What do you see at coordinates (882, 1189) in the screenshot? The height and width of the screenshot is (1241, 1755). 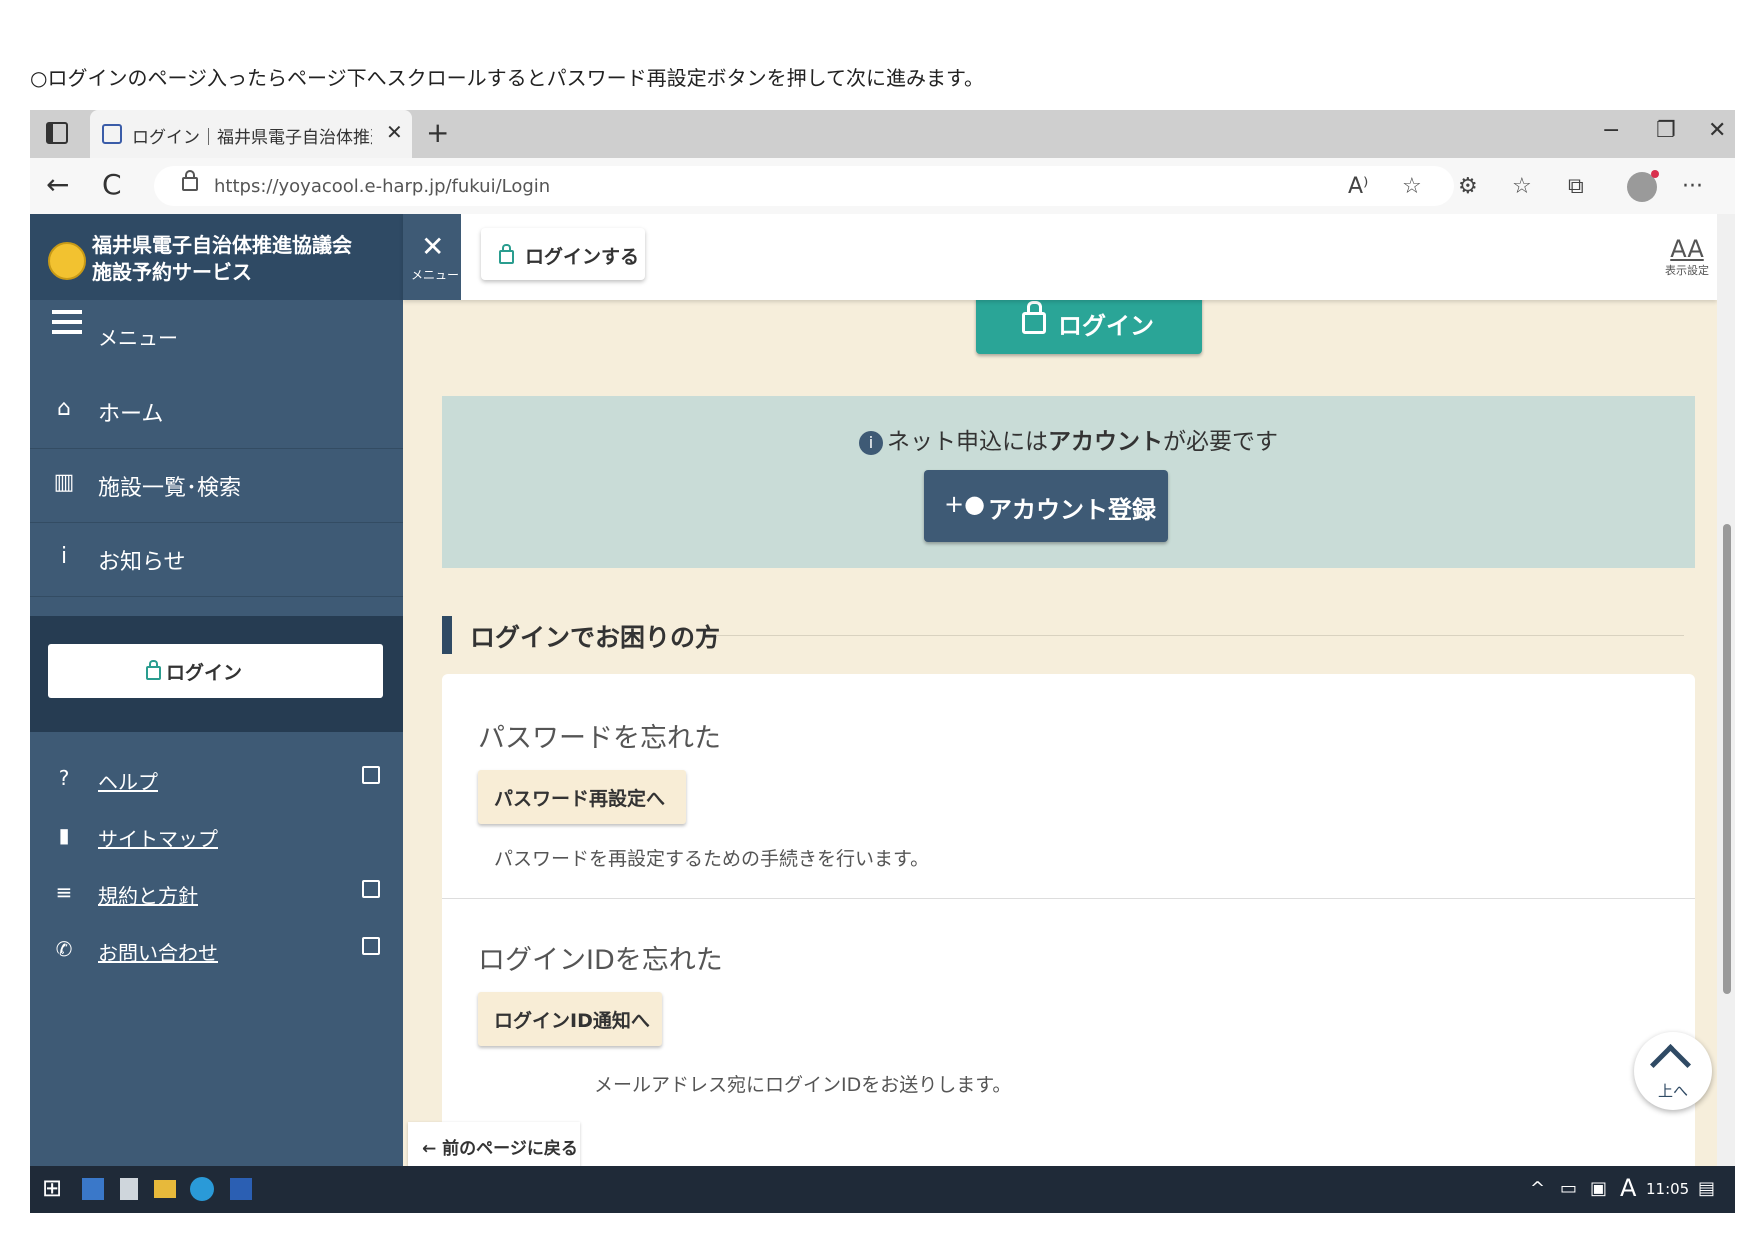 I see `taskbar: ⊞ ^ ▭ ▣ A 11:05 ▤` at bounding box center [882, 1189].